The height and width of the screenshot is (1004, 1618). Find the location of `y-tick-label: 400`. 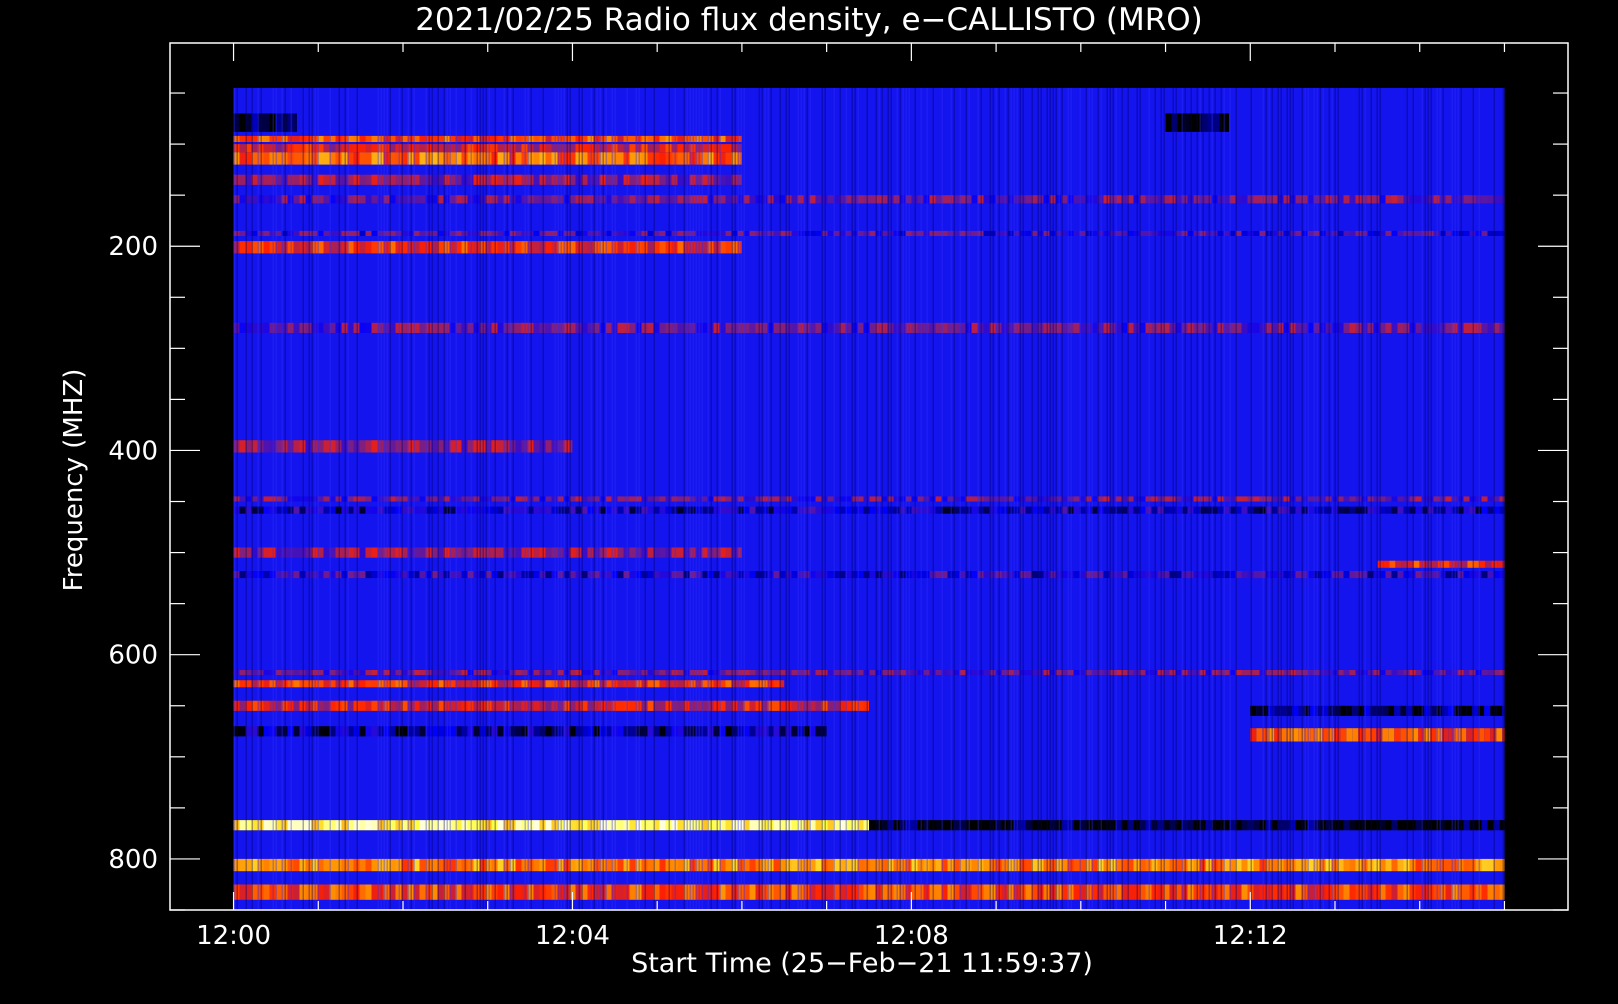

y-tick-label: 400 is located at coordinates (133, 451).